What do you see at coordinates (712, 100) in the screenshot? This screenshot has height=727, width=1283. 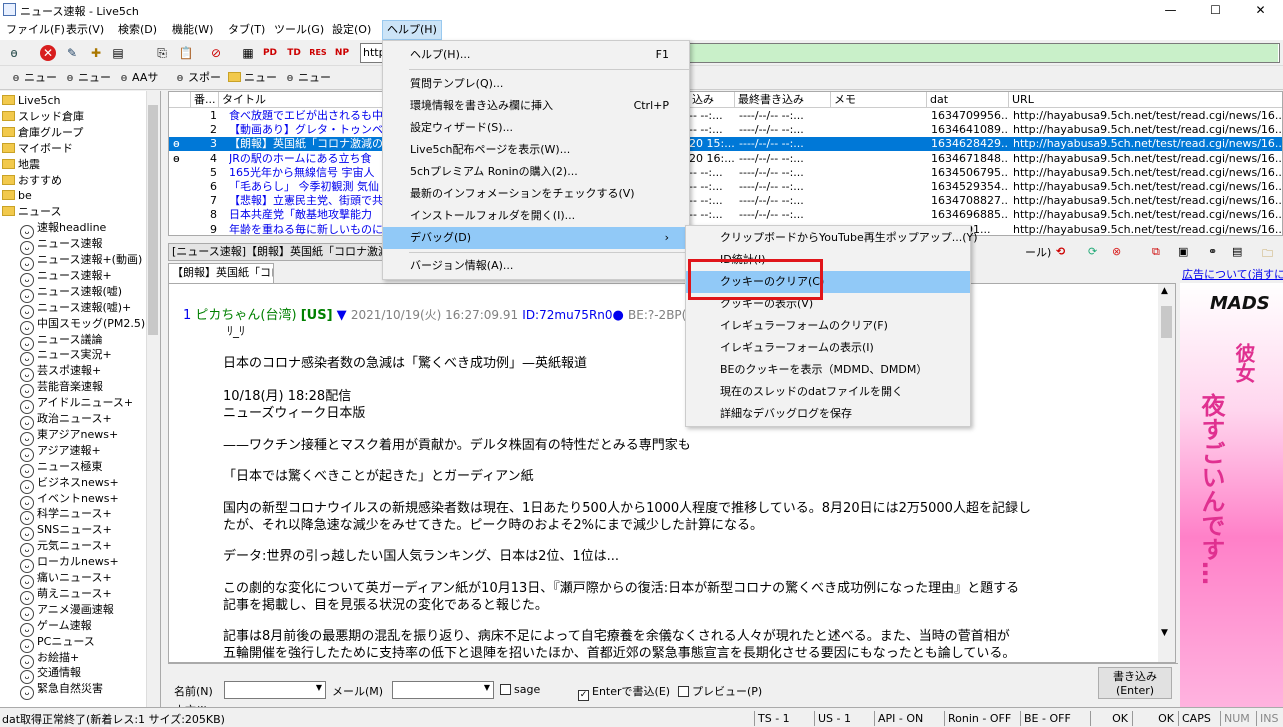 I see `col-posted: 込み` at bounding box center [712, 100].